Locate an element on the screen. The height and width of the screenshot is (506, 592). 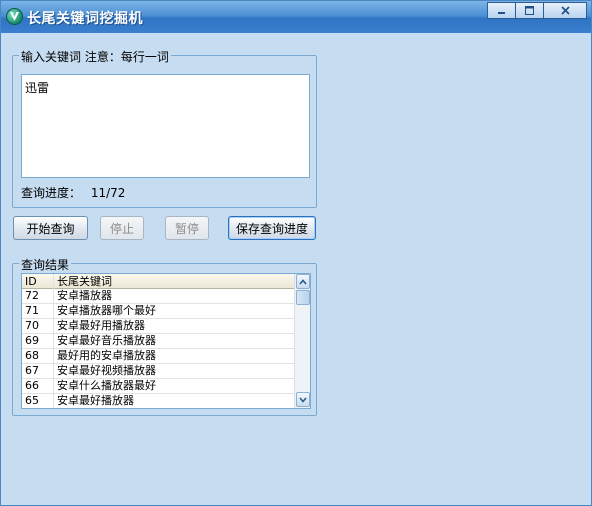
minimize-button is located at coordinates (501, 10).